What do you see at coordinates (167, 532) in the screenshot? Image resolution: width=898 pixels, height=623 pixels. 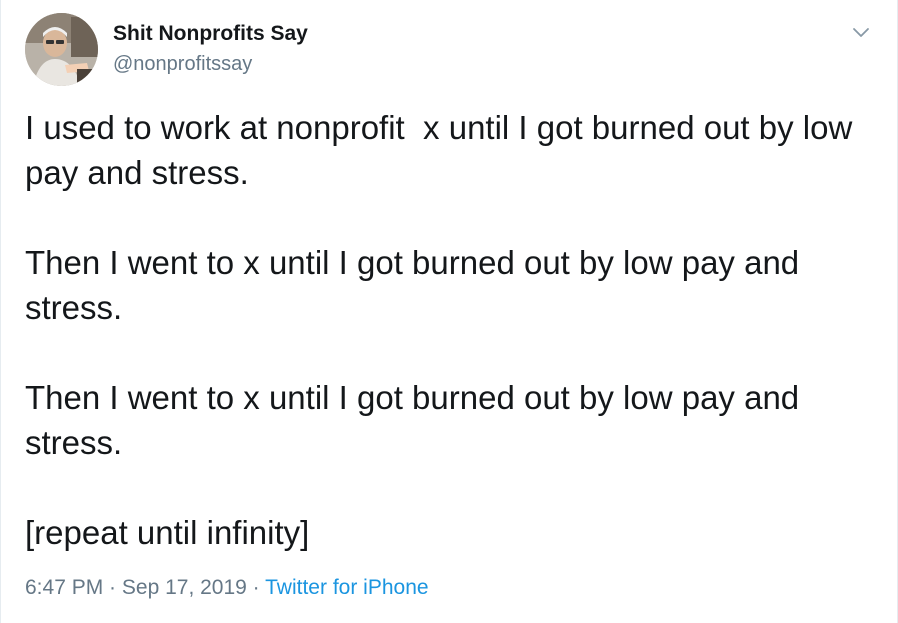 I see `tweet-paragraph: [repeat until infinity]` at bounding box center [167, 532].